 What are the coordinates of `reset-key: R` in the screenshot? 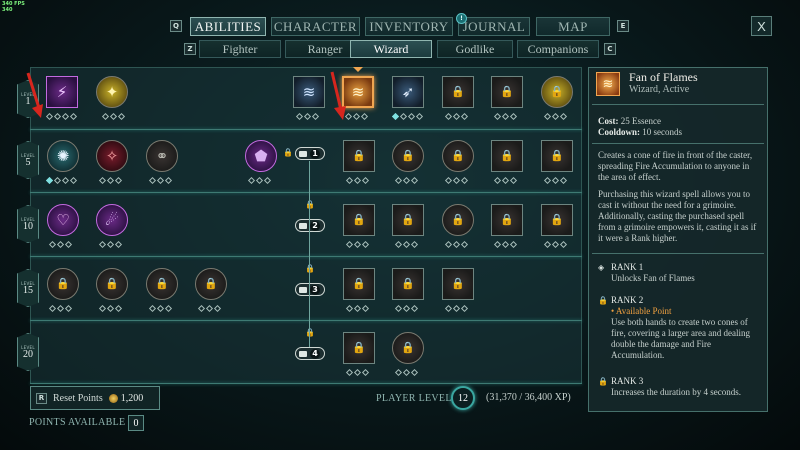 It's located at (41, 398).